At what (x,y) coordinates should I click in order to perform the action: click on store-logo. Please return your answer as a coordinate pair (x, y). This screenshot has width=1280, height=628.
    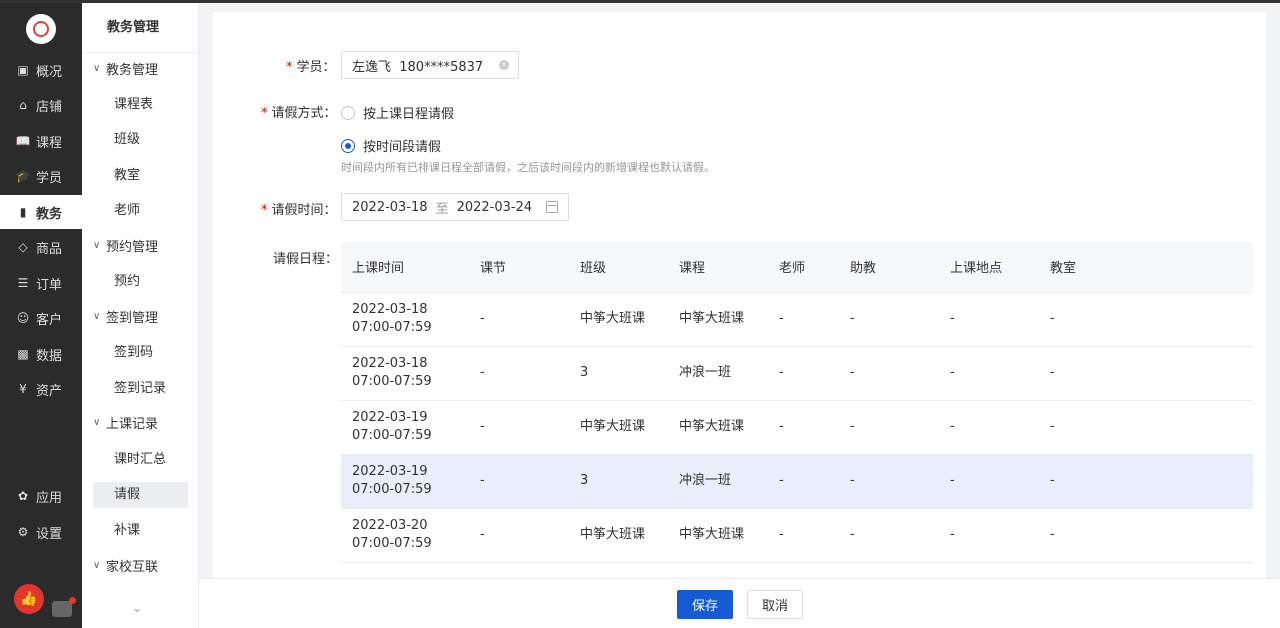
    Looking at the image, I should click on (41, 29).